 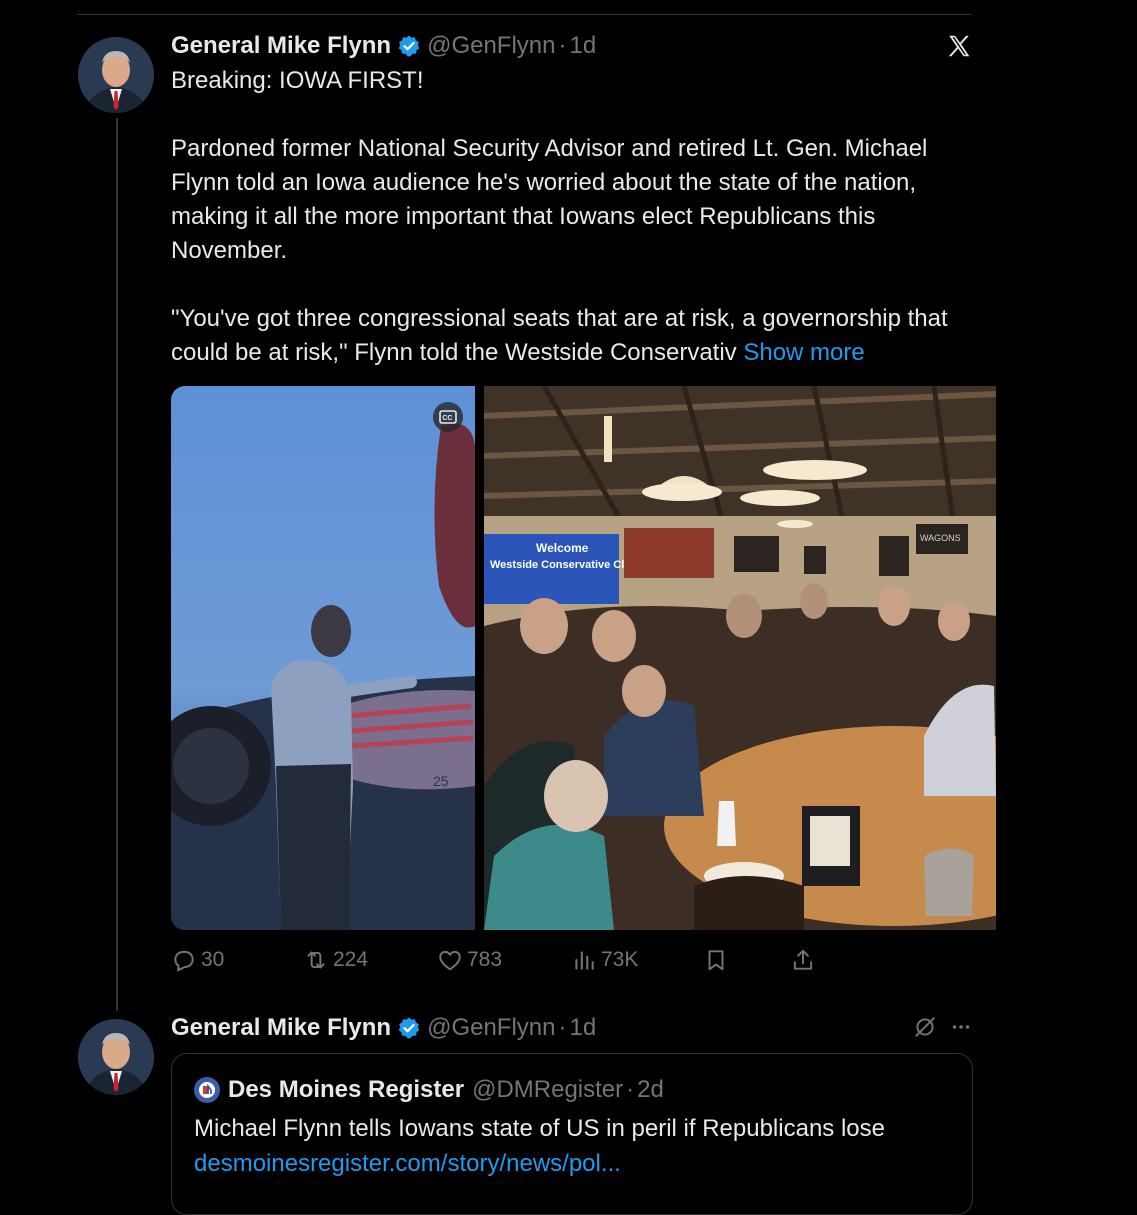 I want to click on tweet-options, so click(x=943, y=1027).